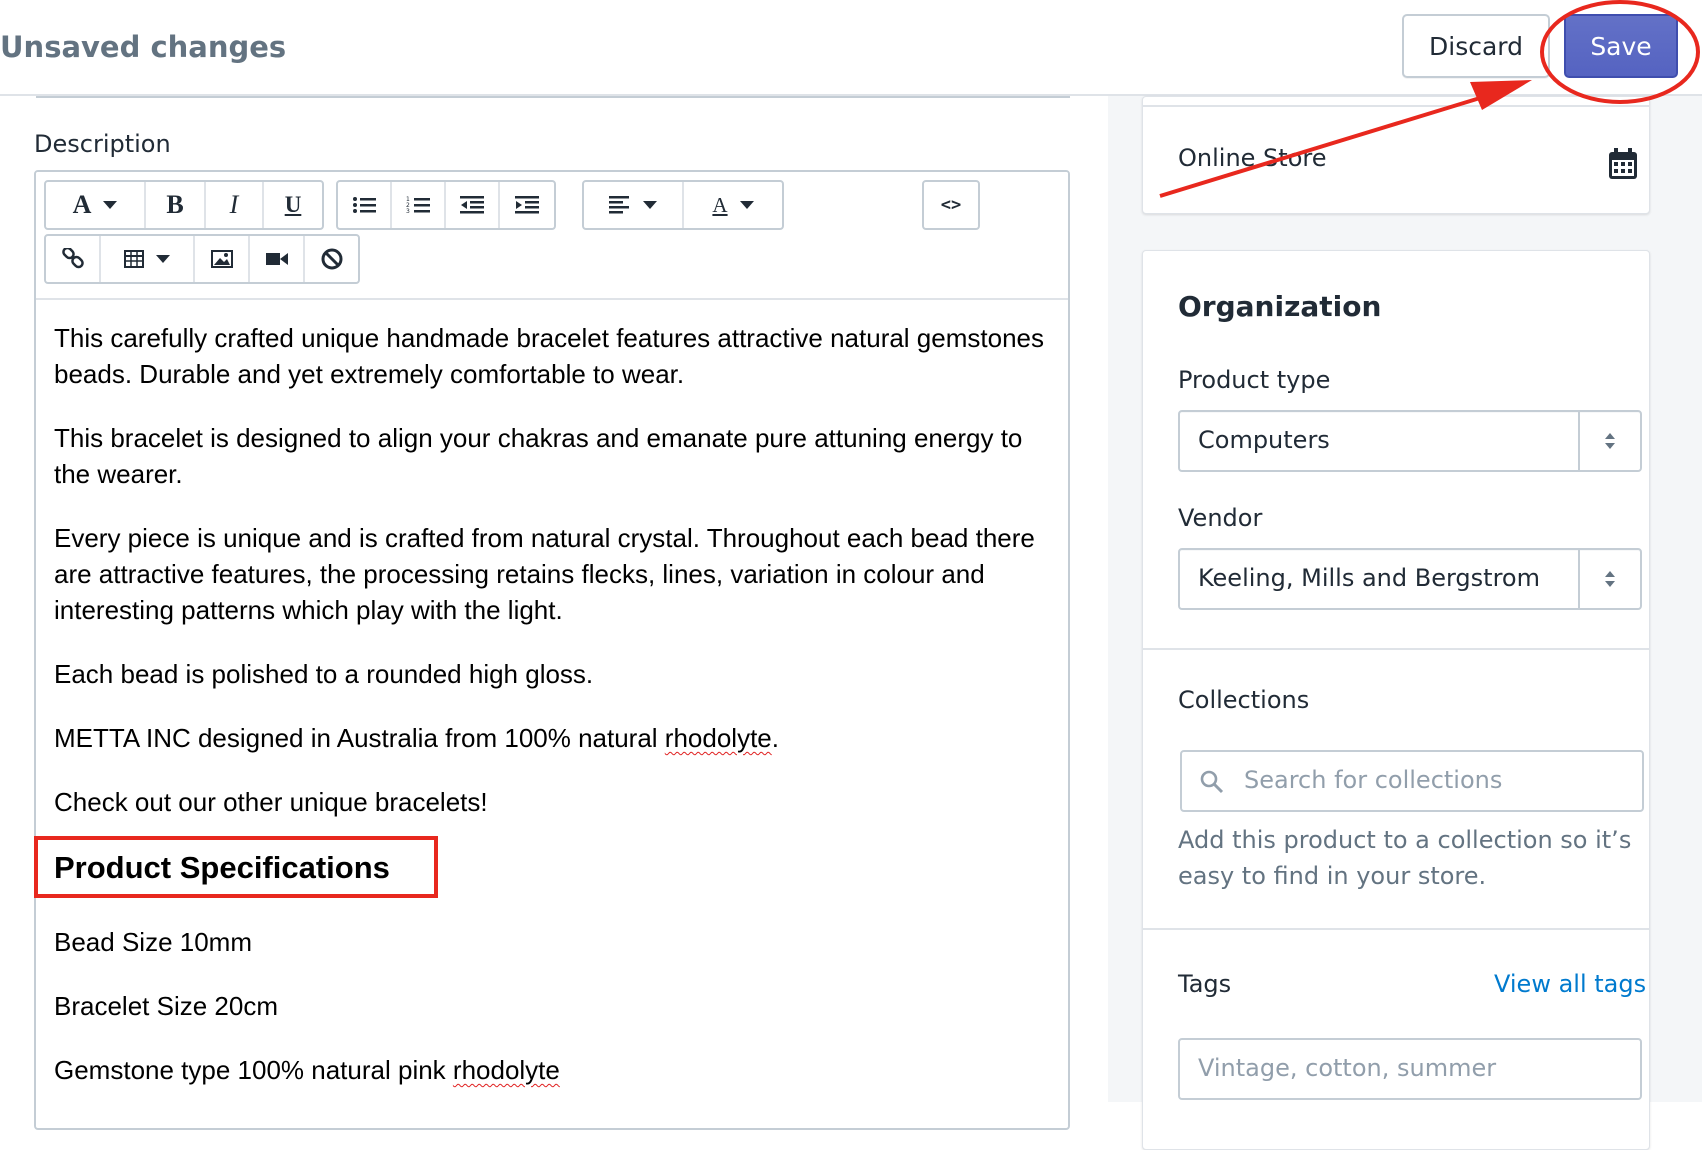 Image resolution: width=1702 pixels, height=1150 pixels. What do you see at coordinates (82, 204) in the screenshot?
I see `font-icon: A` at bounding box center [82, 204].